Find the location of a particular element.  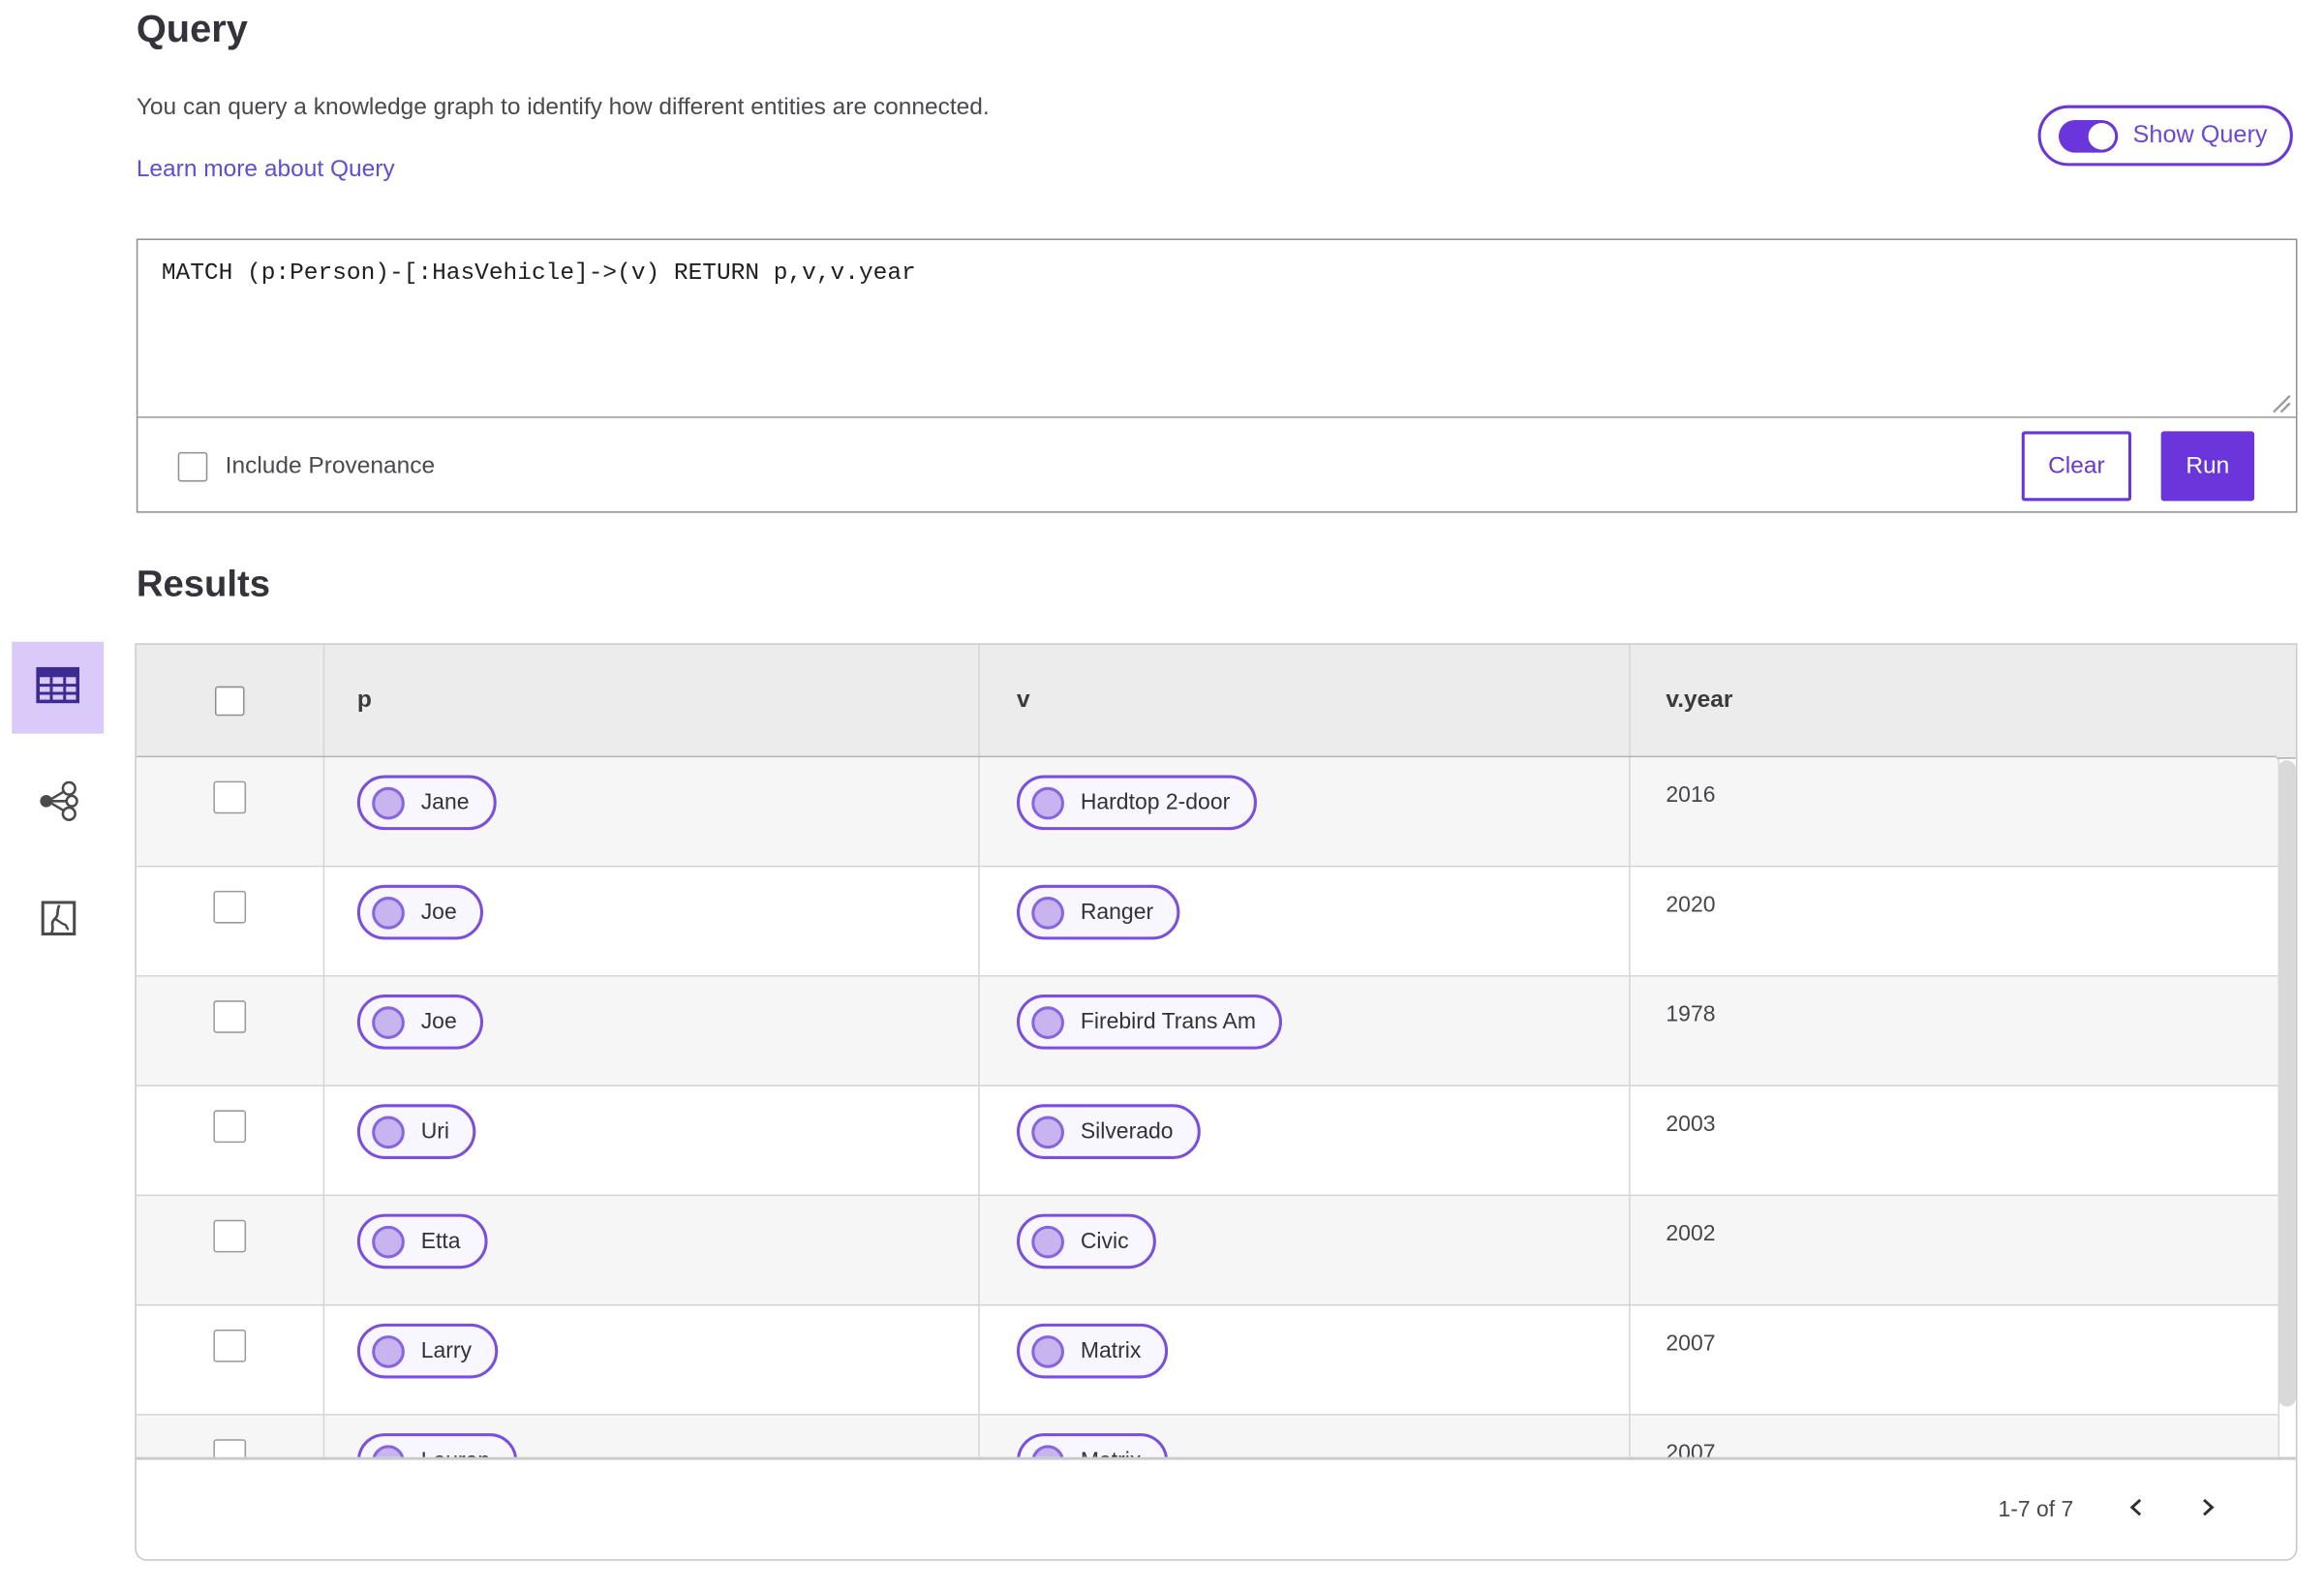

toggle-knob is located at coordinates (2102, 135).